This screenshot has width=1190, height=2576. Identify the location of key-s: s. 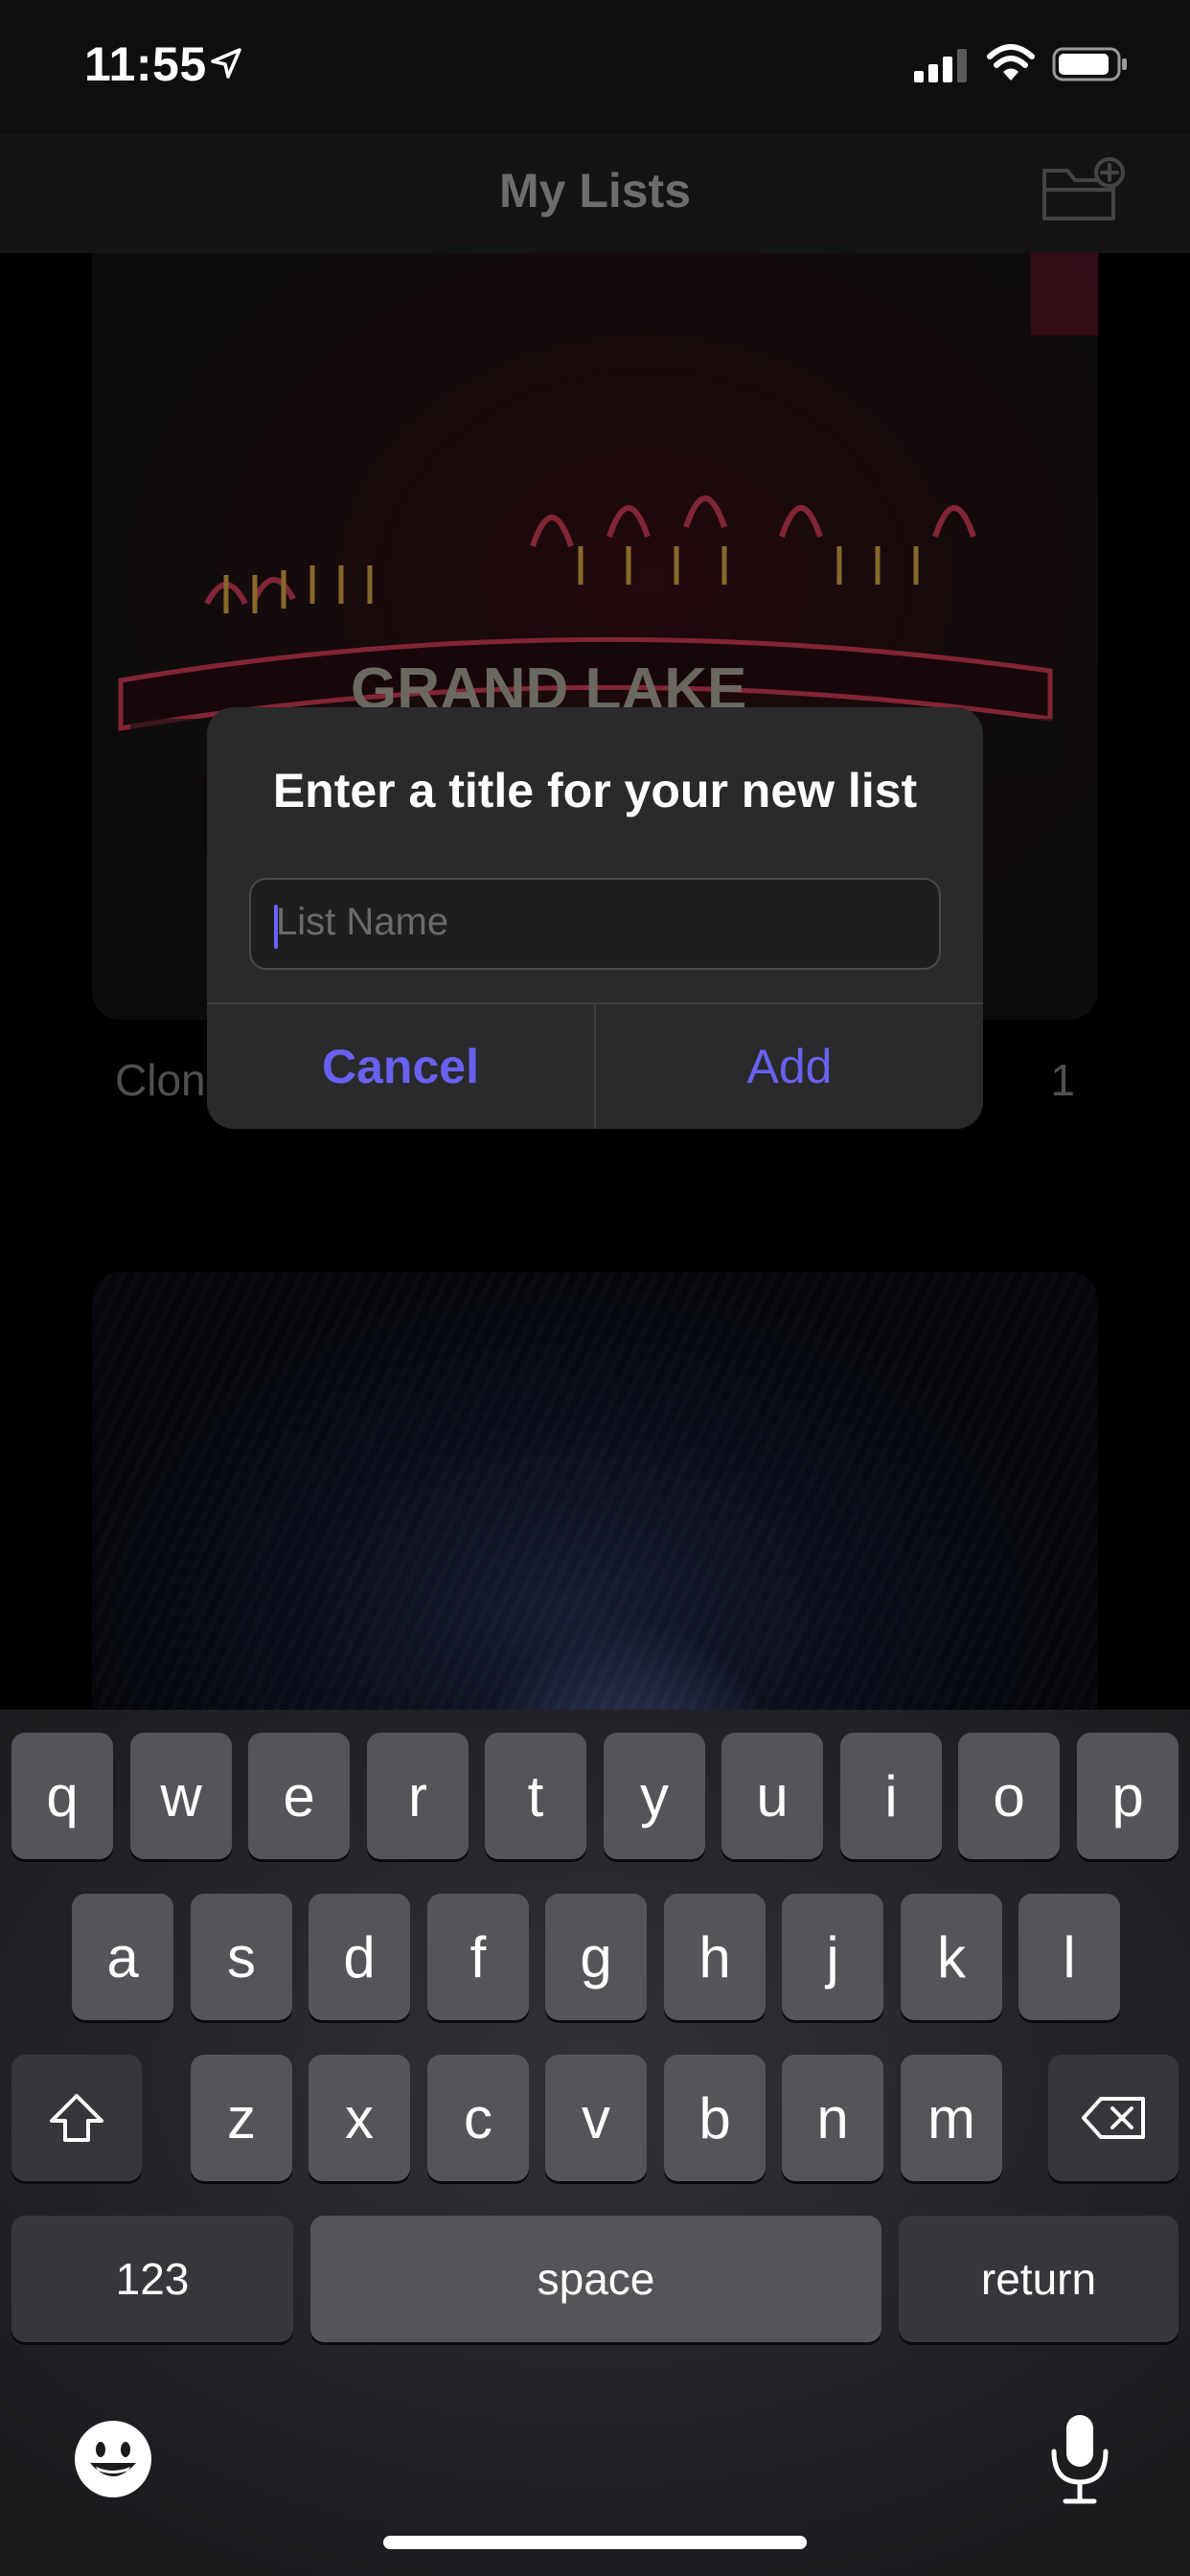
(242, 1957).